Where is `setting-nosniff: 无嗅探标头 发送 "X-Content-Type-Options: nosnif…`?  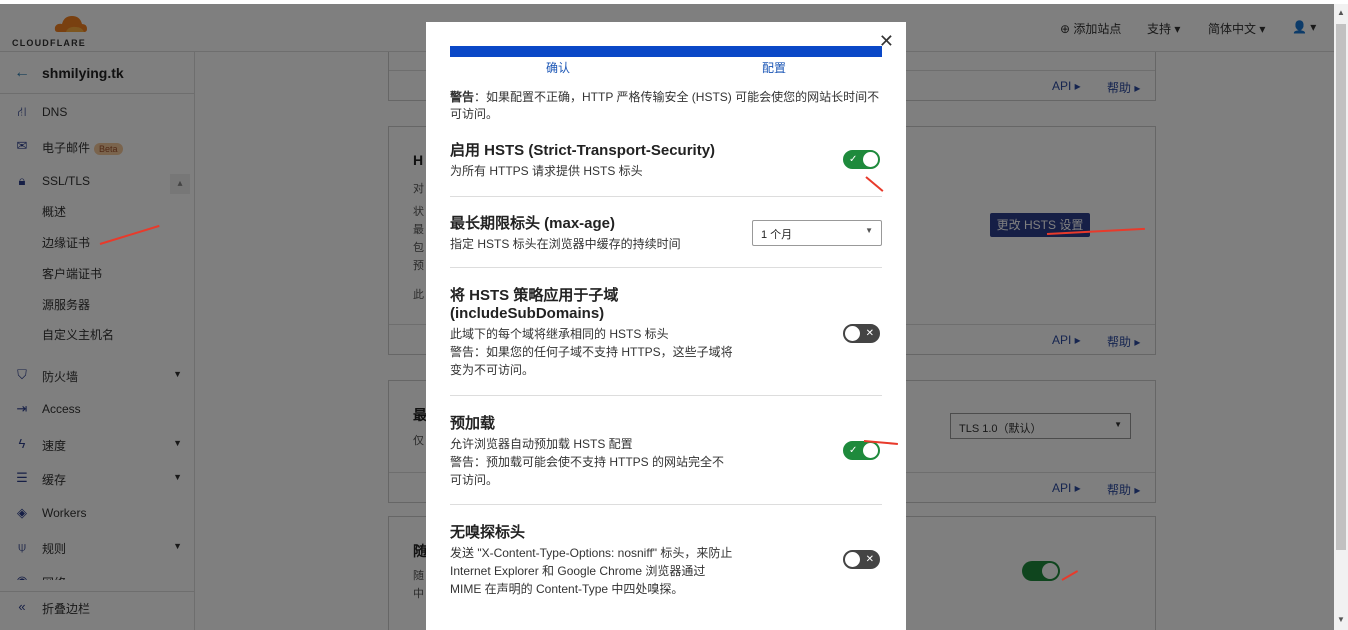 setting-nosniff: 无嗅探标头 发送 "X-Content-Type-Options: nosnif… is located at coordinates (666, 561).